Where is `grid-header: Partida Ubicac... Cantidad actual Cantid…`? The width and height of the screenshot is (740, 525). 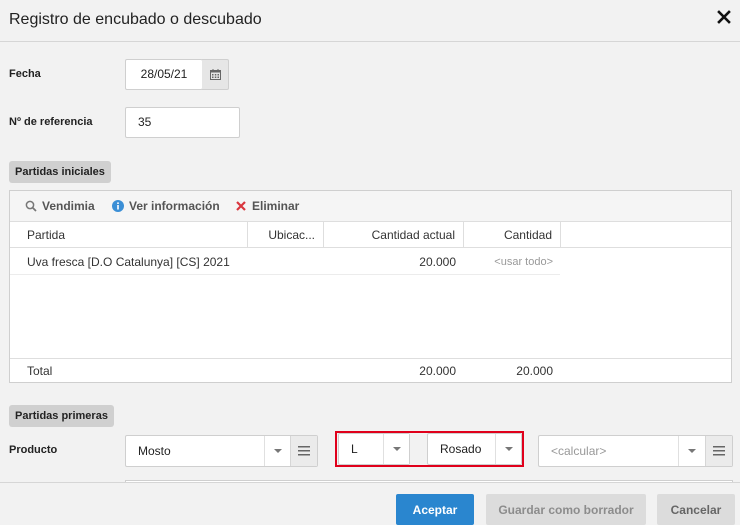 grid-header: Partida Ubicac... Cantidad actual Cantid… is located at coordinates (370, 235).